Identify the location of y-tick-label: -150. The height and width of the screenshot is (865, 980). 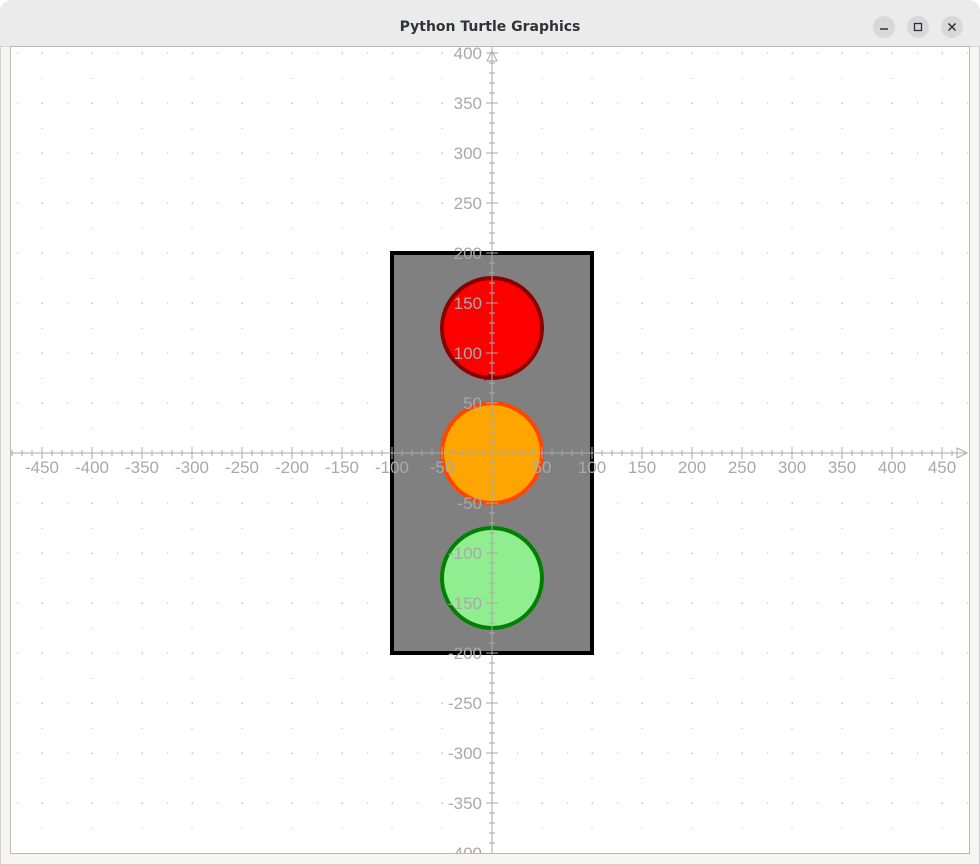
(465, 603).